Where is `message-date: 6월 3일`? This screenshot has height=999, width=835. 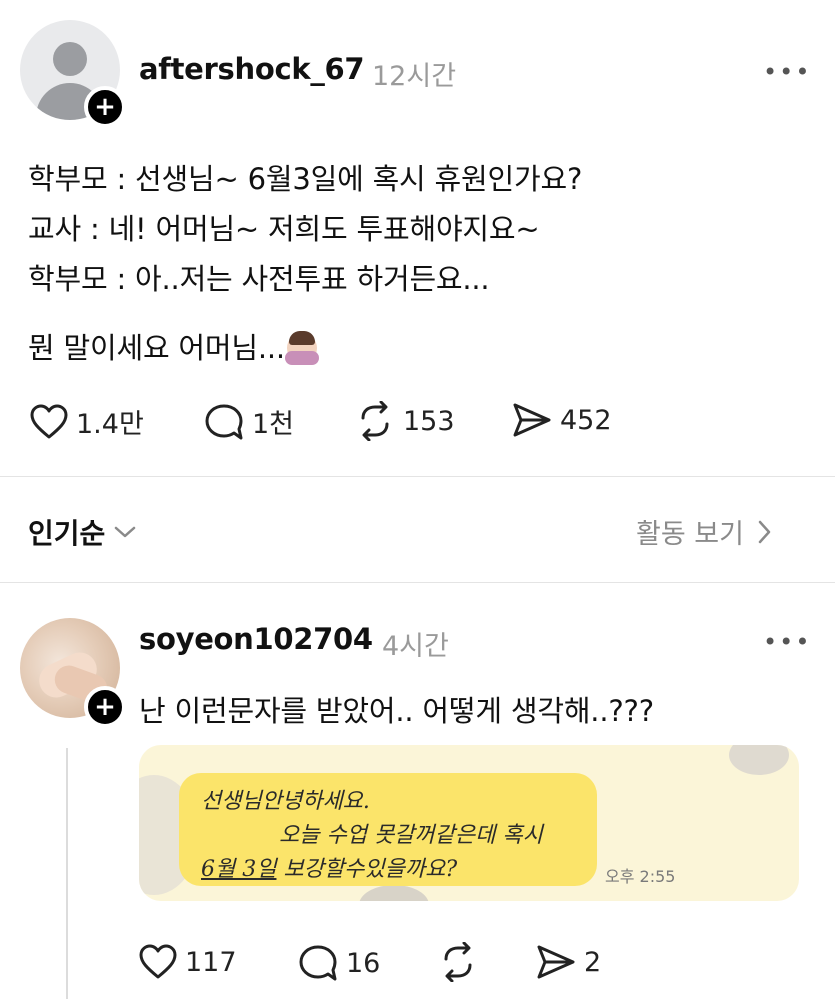 message-date: 6월 3일 is located at coordinates (239, 869).